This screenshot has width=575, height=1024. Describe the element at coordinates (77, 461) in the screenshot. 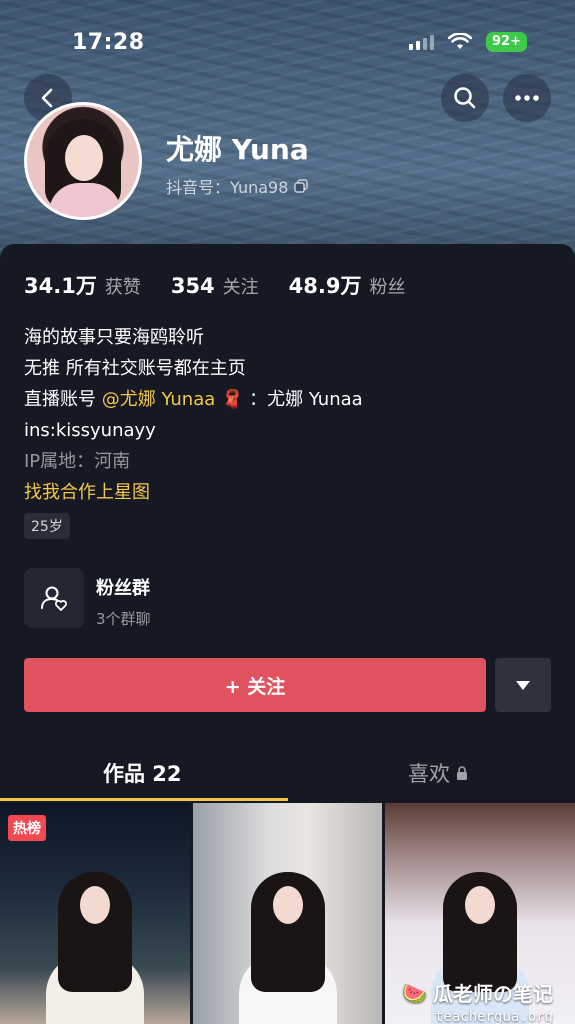

I see `ip-location: IP属地：河南` at that location.